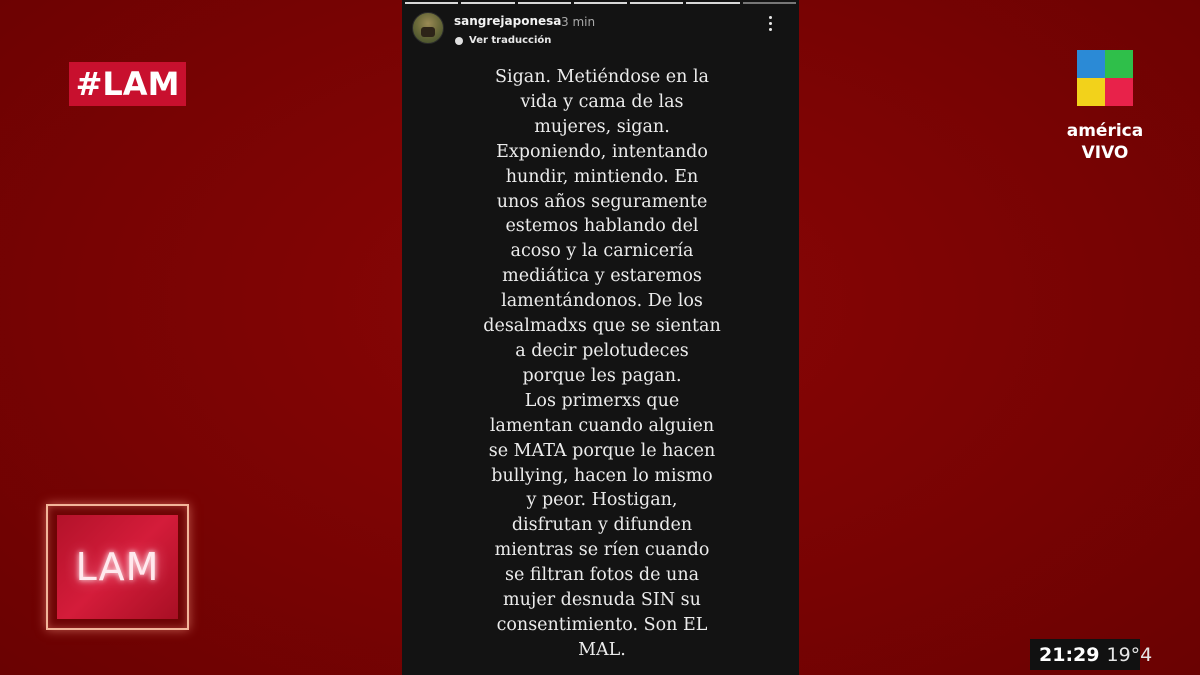 This screenshot has width=1200, height=675. What do you see at coordinates (602, 201) in the screenshot?
I see `message-line: unos años seguramente` at bounding box center [602, 201].